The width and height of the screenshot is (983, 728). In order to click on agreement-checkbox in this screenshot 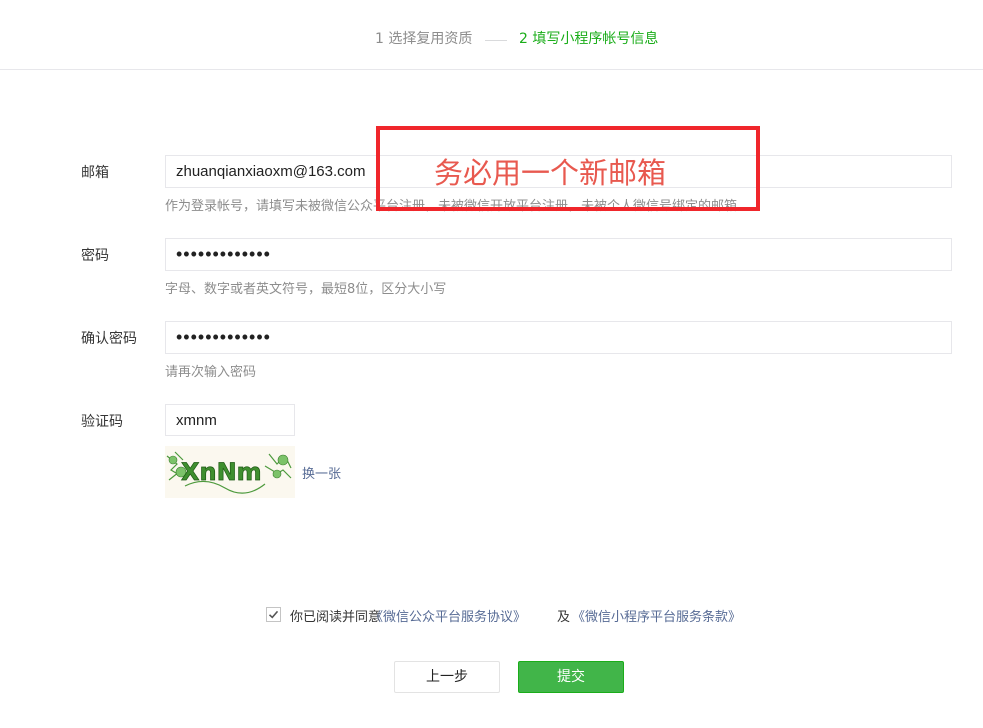, I will do `click(273, 614)`.